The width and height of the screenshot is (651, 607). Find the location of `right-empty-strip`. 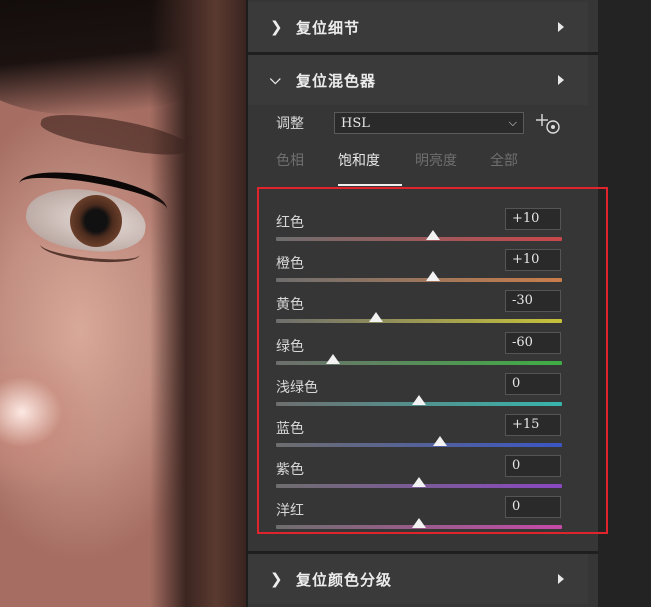

right-empty-strip is located at coordinates (623, 303).